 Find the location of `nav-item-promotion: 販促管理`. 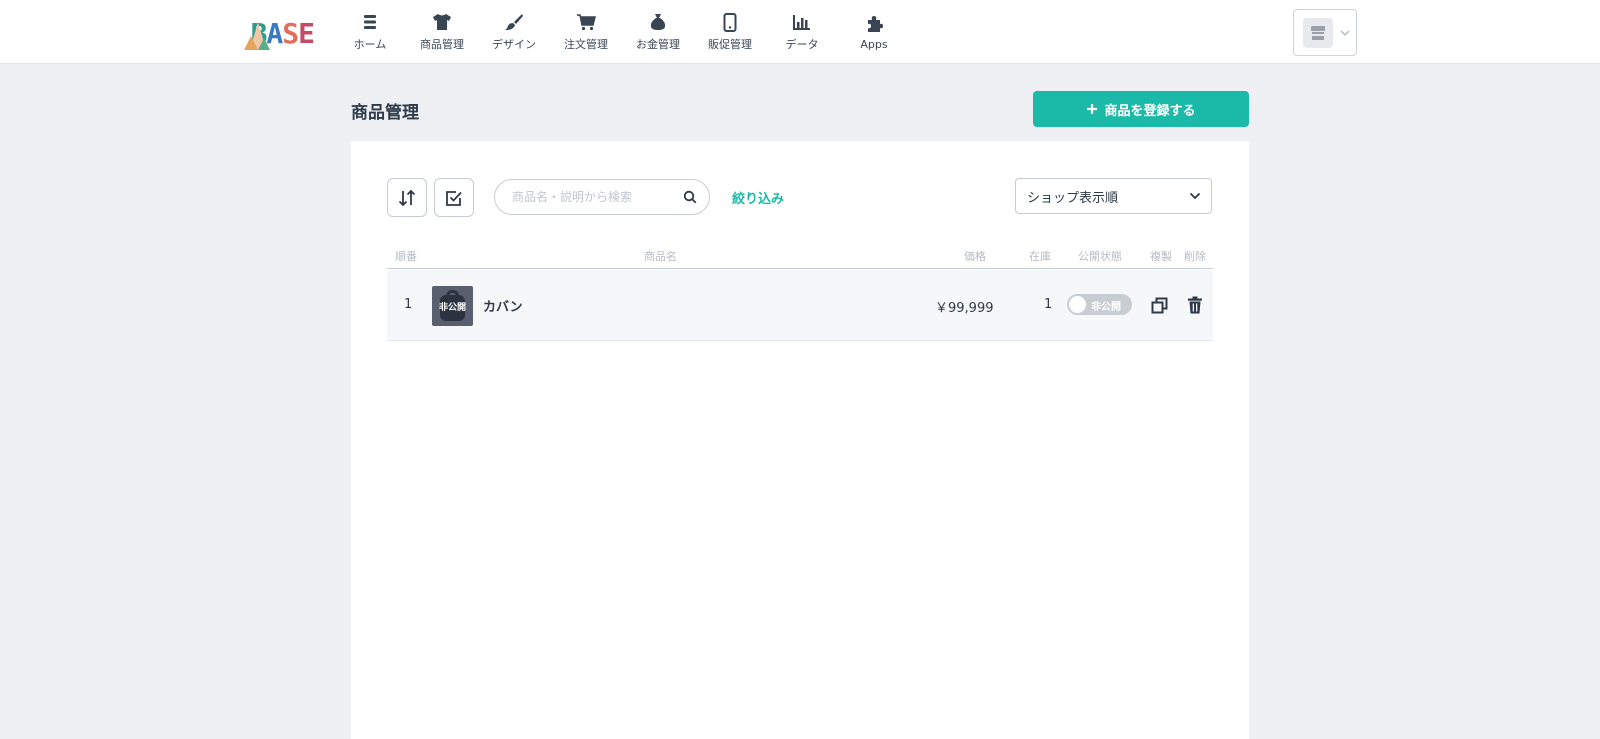

nav-item-promotion: 販促管理 is located at coordinates (730, 32).